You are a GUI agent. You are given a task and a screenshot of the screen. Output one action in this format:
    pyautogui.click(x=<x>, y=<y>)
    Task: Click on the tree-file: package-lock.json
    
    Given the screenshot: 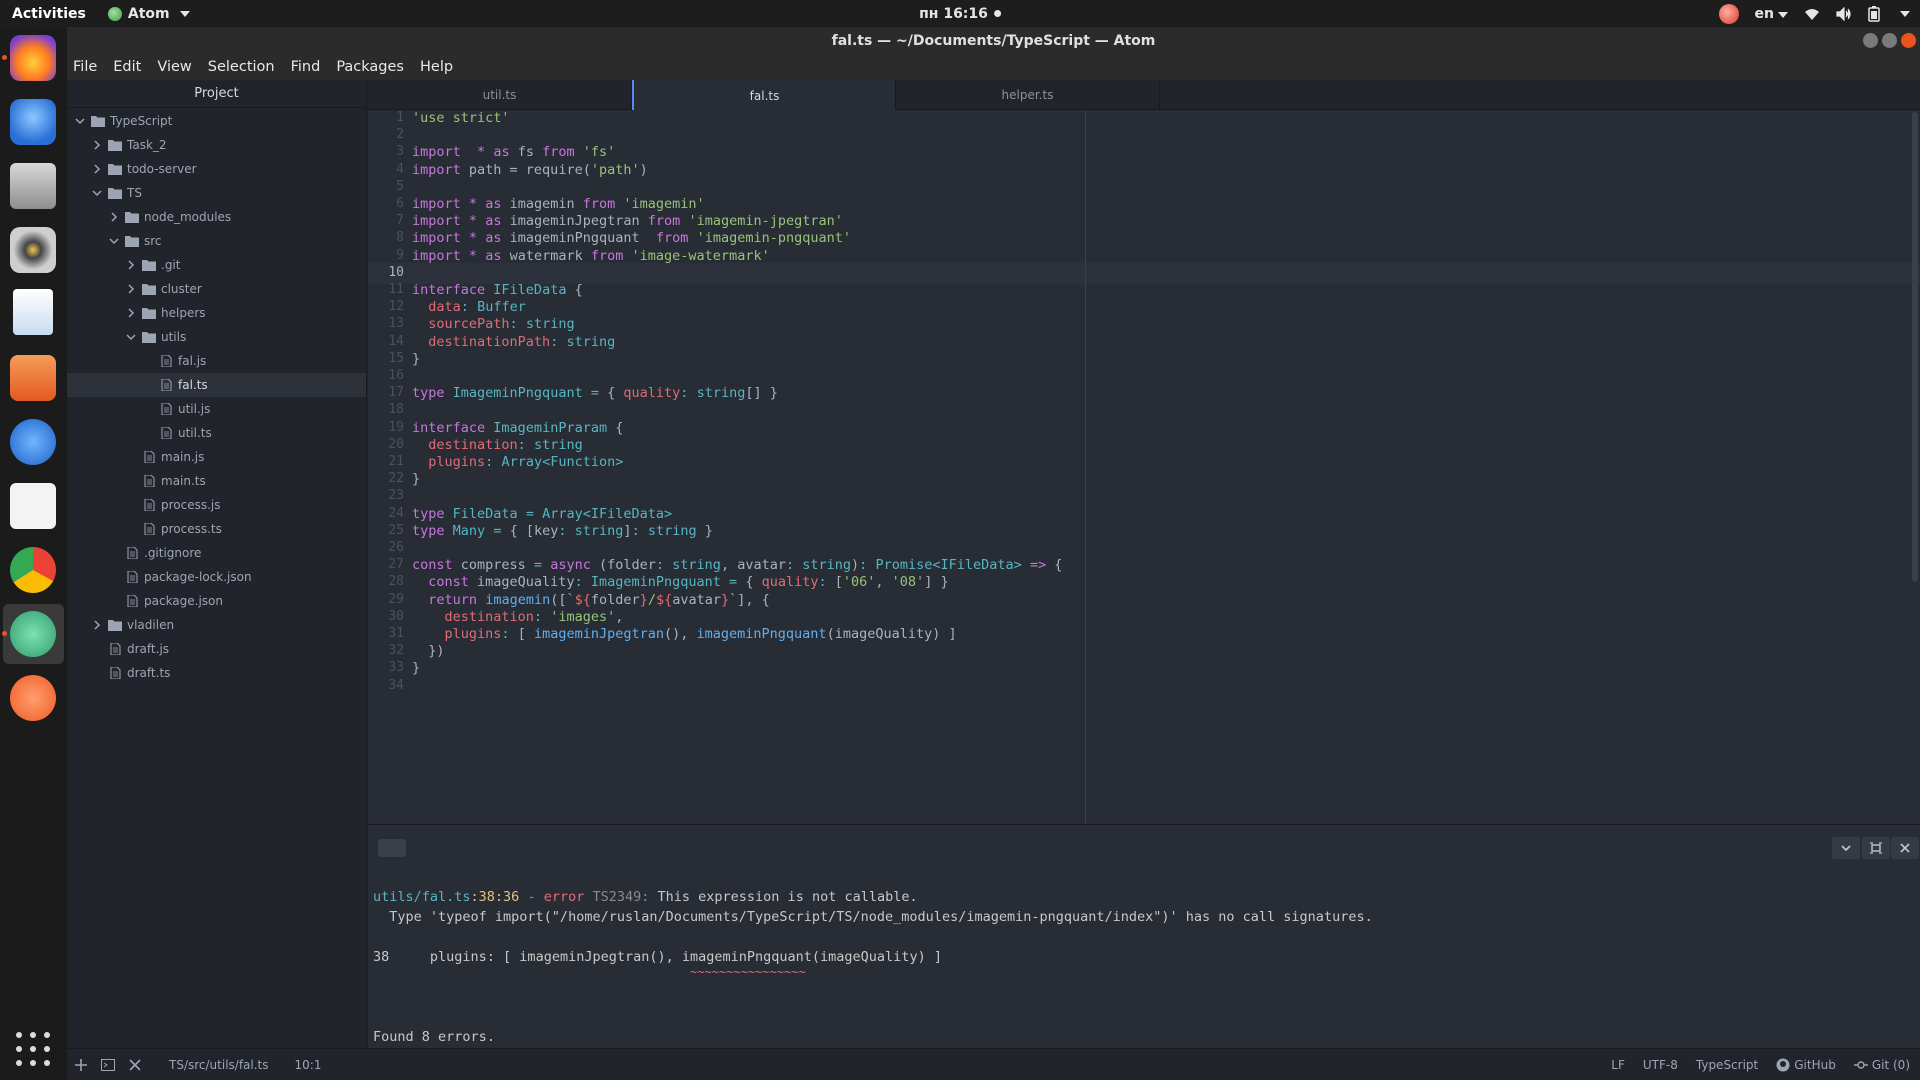 What is the action you would take?
    pyautogui.click(x=216, y=577)
    